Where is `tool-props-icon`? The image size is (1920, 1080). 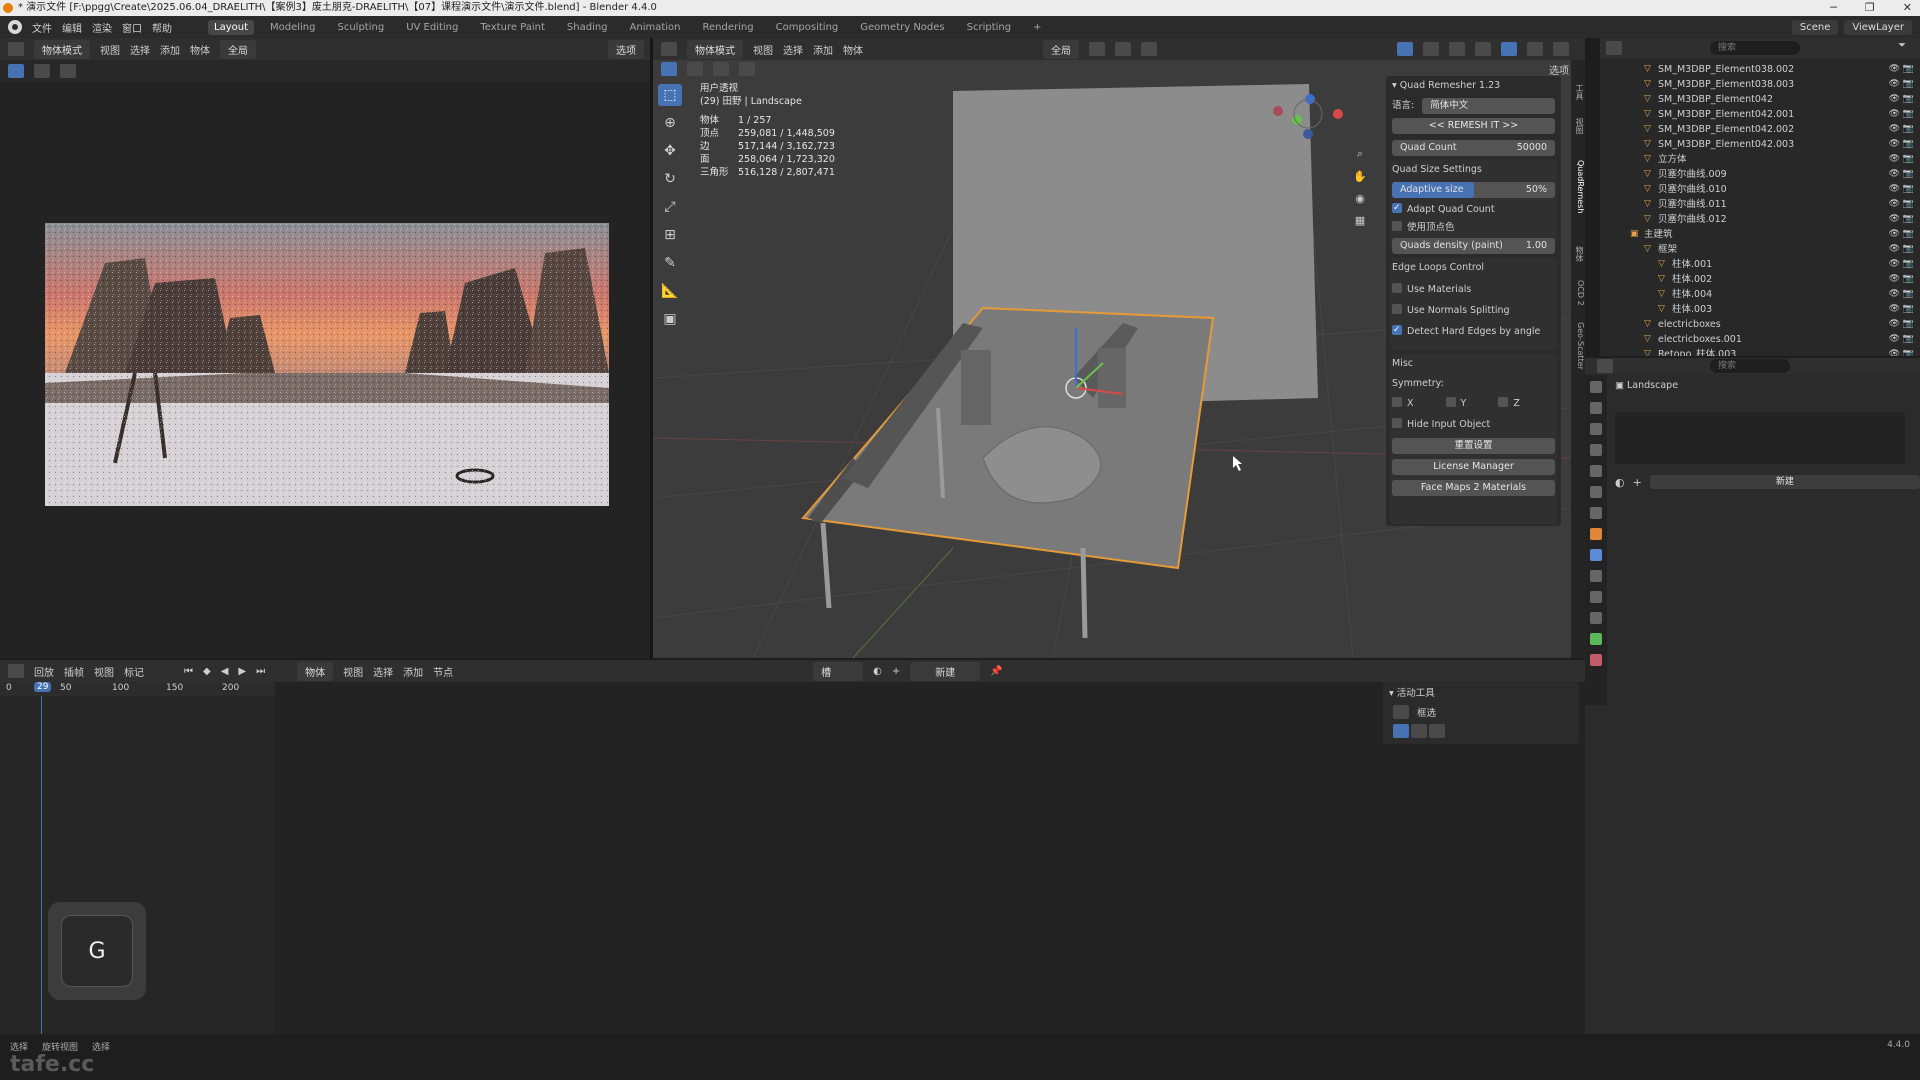
tool-props-icon is located at coordinates (1596, 387).